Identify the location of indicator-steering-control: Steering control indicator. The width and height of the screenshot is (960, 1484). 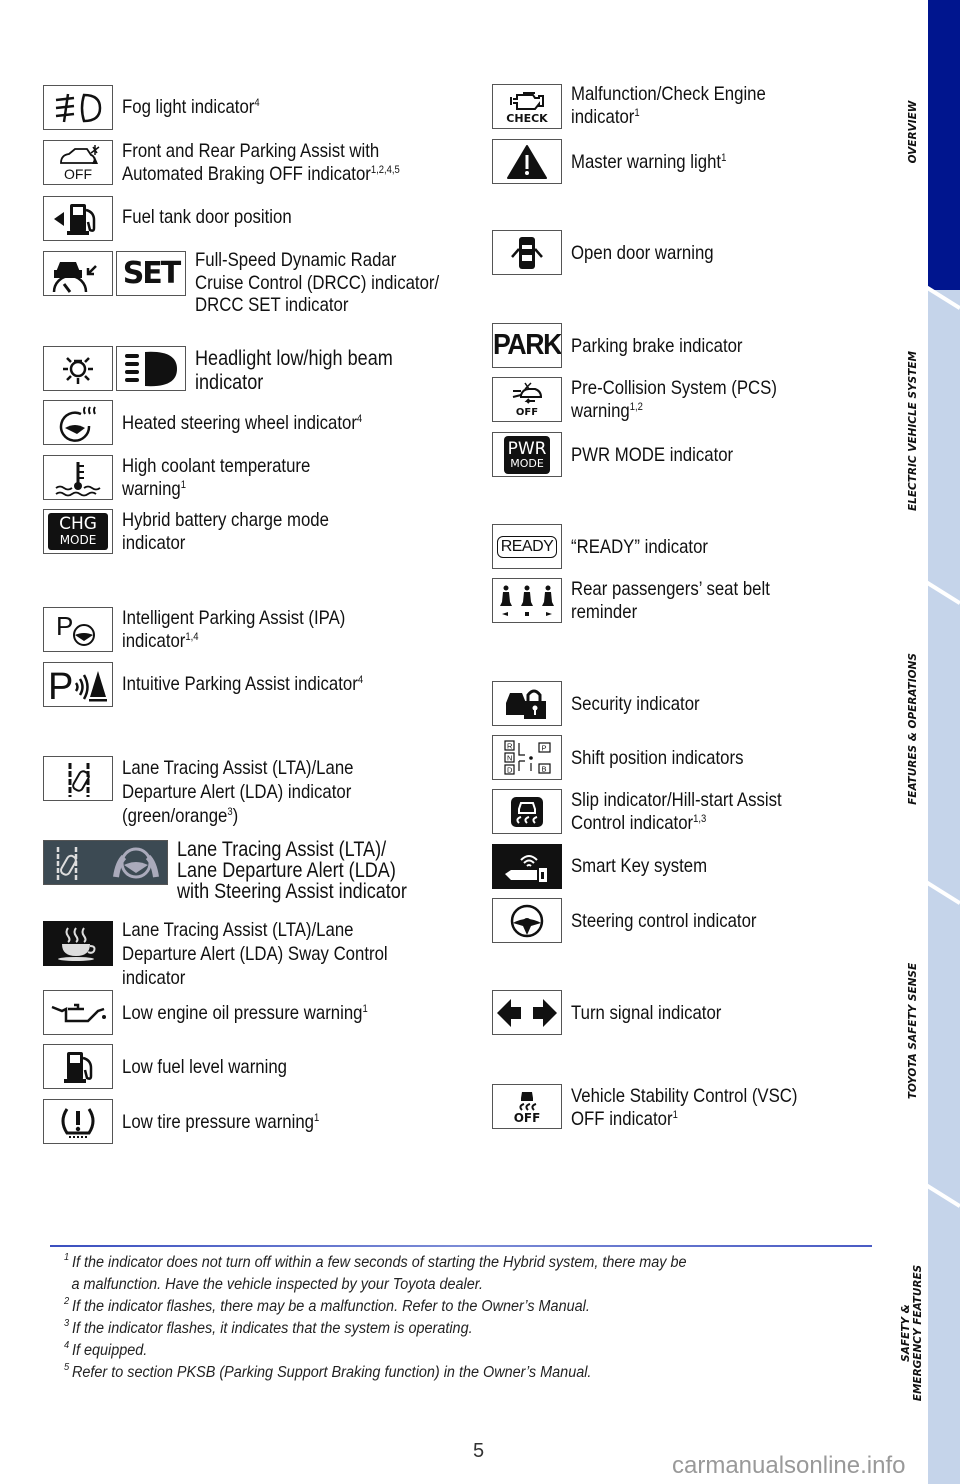
(639, 920).